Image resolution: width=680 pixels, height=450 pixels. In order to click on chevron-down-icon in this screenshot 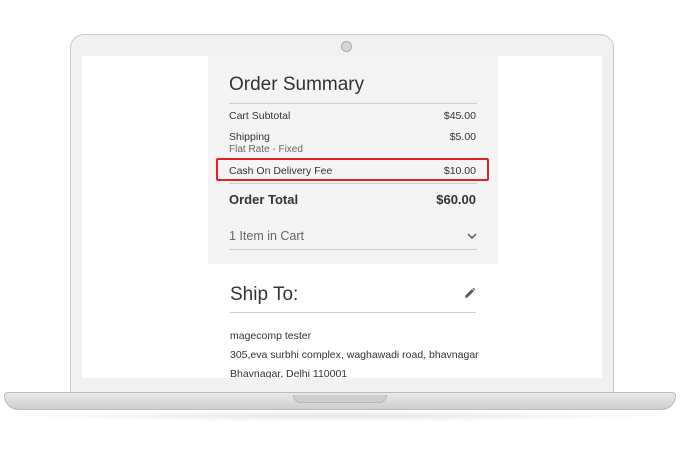, I will do `click(472, 236)`.